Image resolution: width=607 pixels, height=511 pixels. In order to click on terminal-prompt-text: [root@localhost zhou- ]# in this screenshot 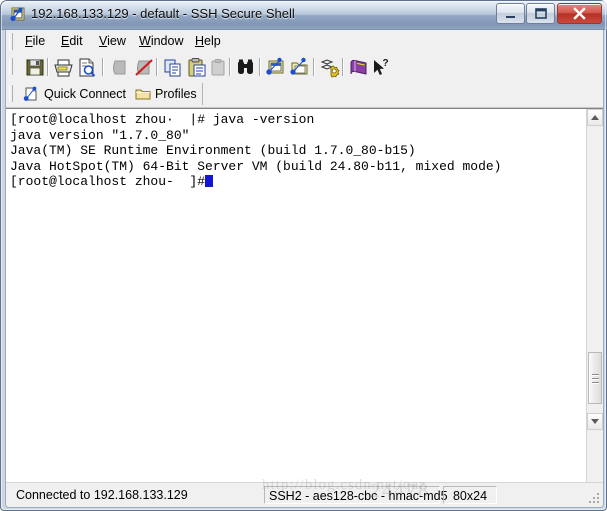, I will do `click(108, 182)`.